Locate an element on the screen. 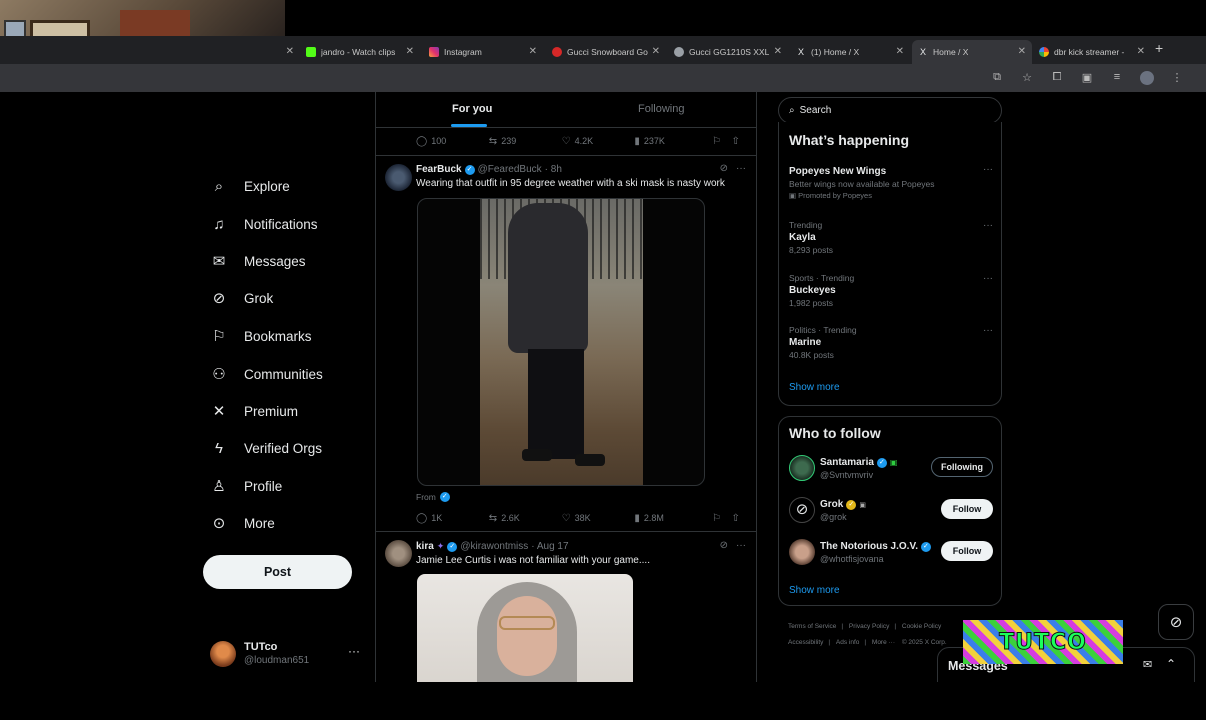  footer-link: More ··· is located at coordinates (883, 642).